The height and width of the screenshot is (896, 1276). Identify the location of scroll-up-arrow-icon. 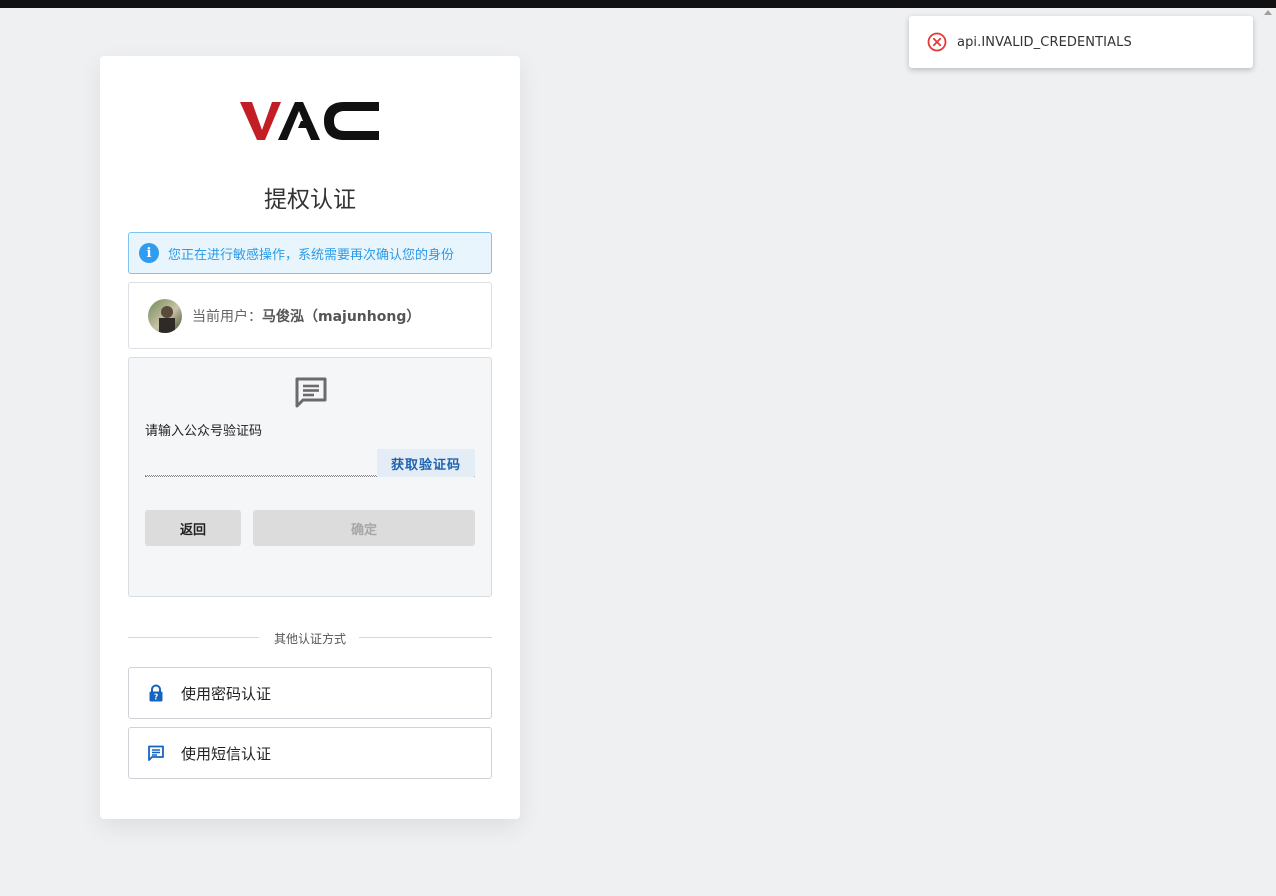
(1268, 12).